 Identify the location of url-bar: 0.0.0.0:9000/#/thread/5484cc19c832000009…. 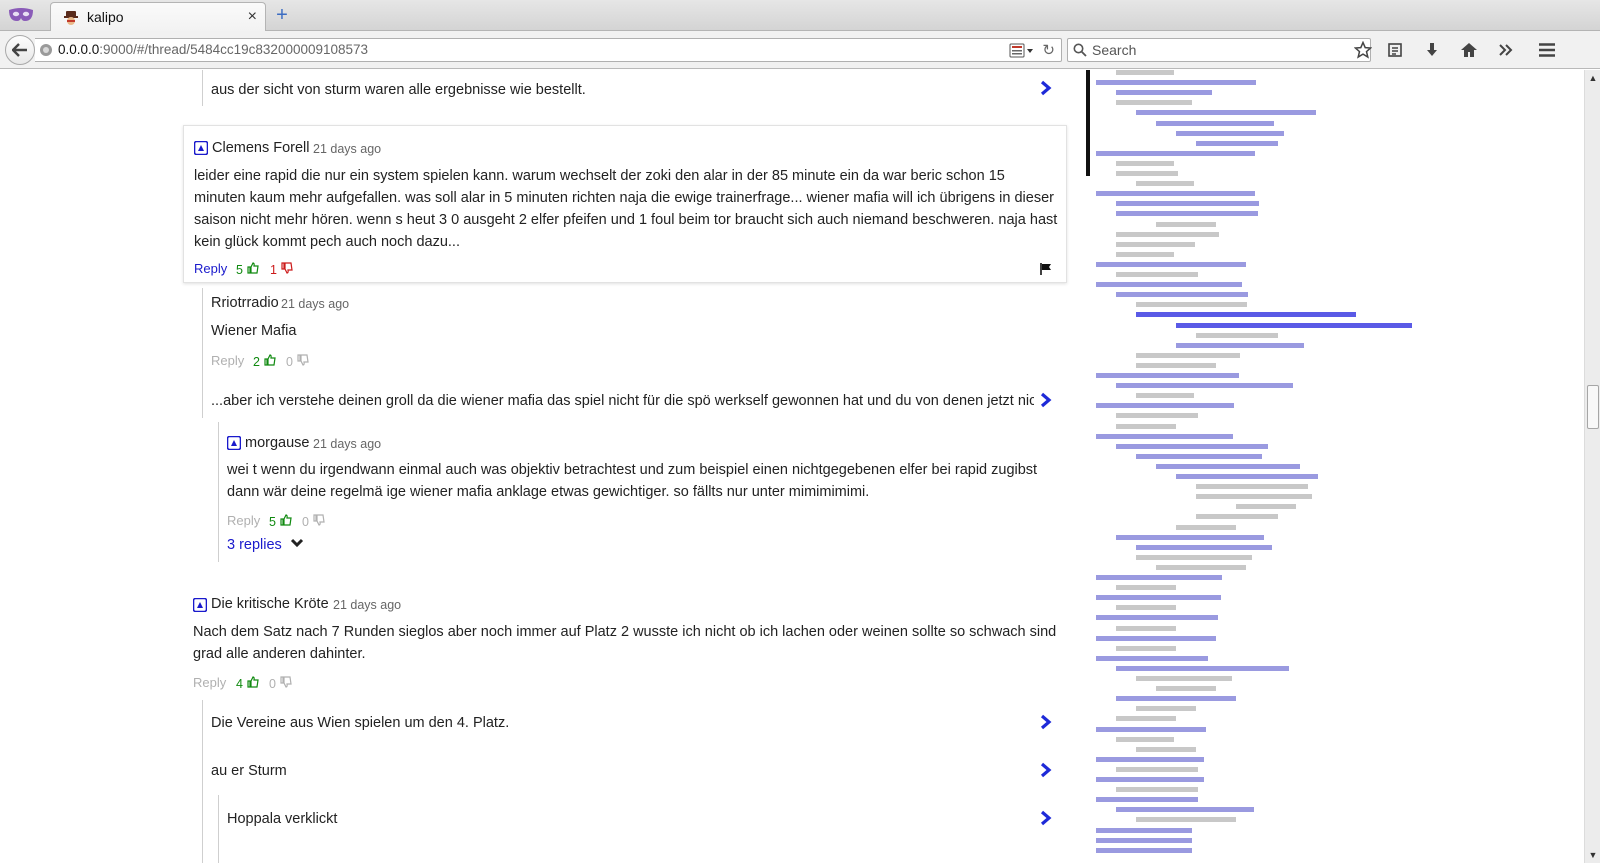
(548, 50).